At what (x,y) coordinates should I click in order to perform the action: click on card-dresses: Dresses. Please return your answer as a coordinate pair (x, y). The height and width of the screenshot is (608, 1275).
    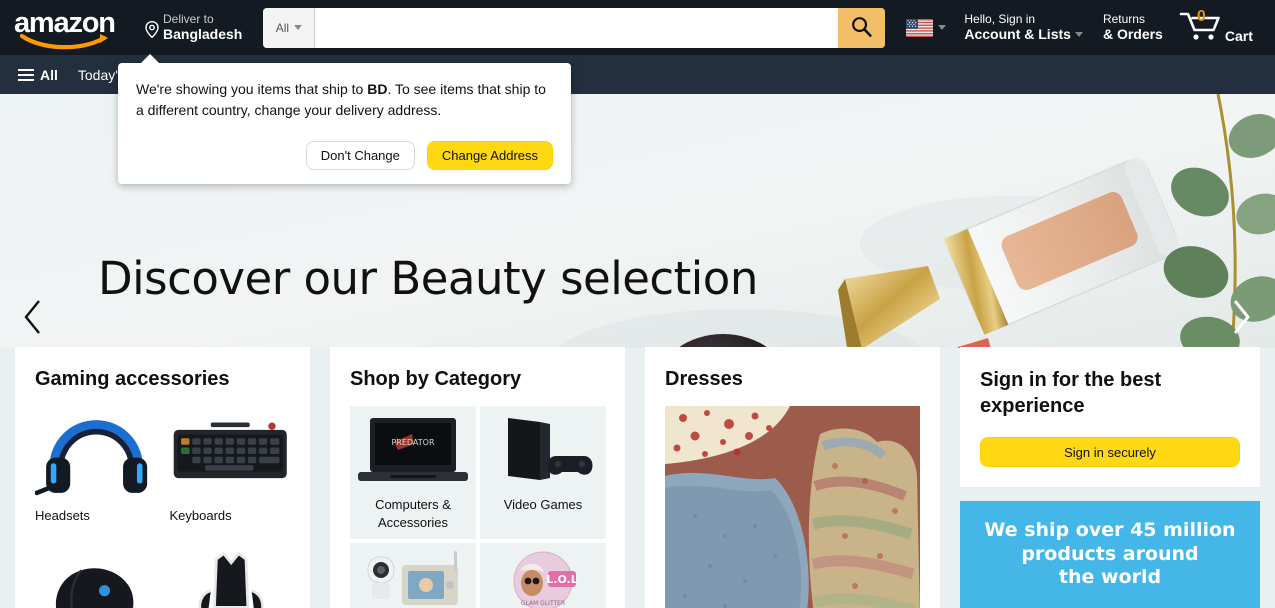
    Looking at the image, I should click on (792, 477).